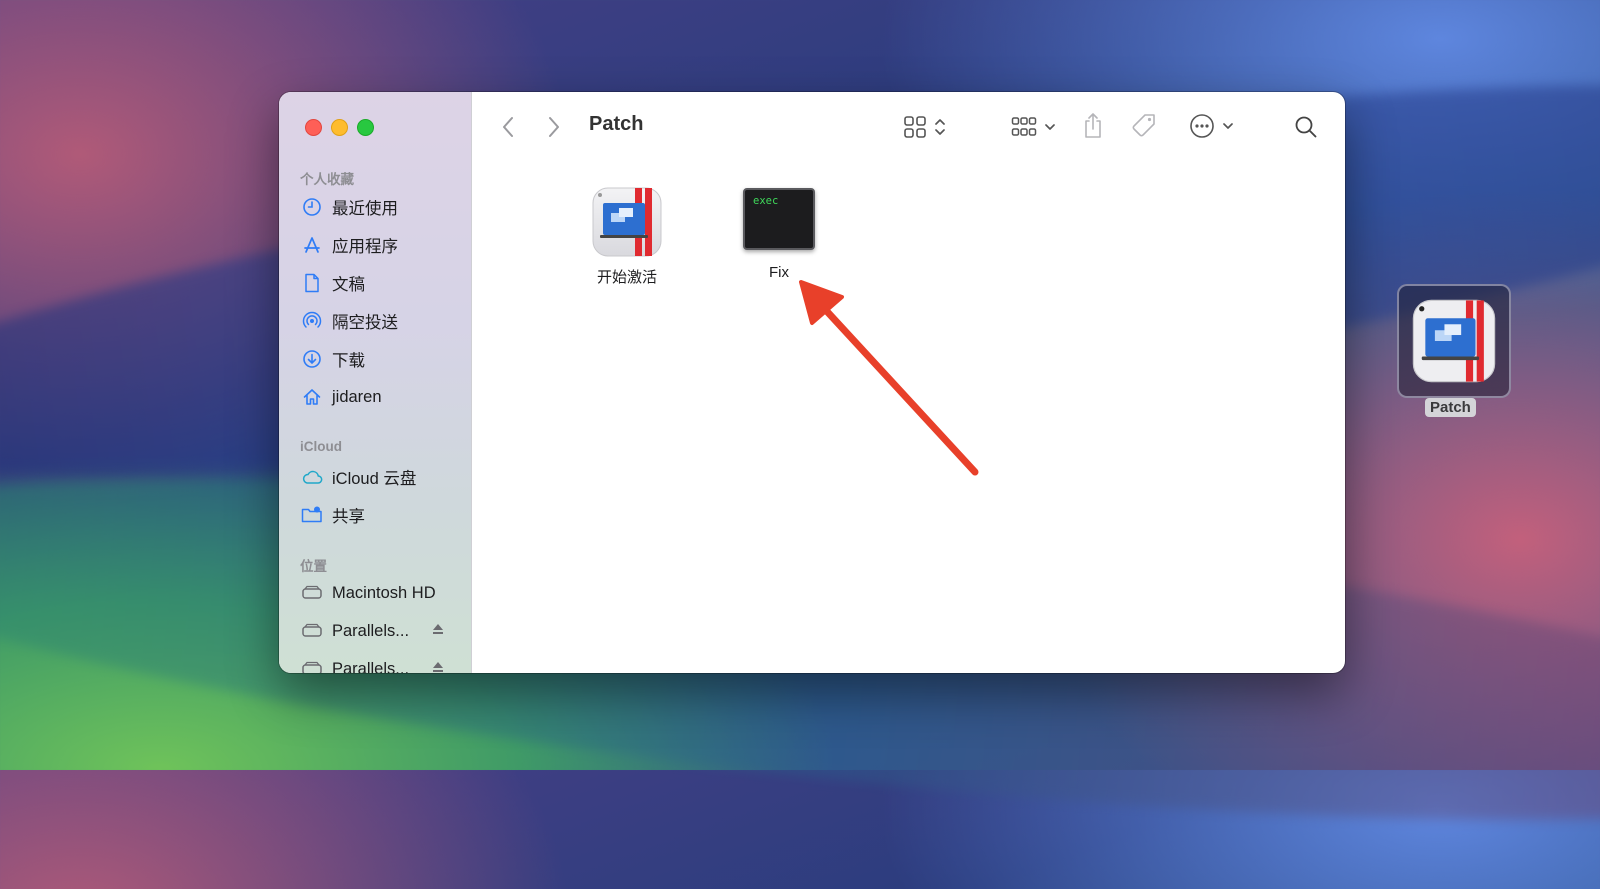 The image size is (1600, 889). I want to click on desktop-icon-patch, so click(1454, 341).